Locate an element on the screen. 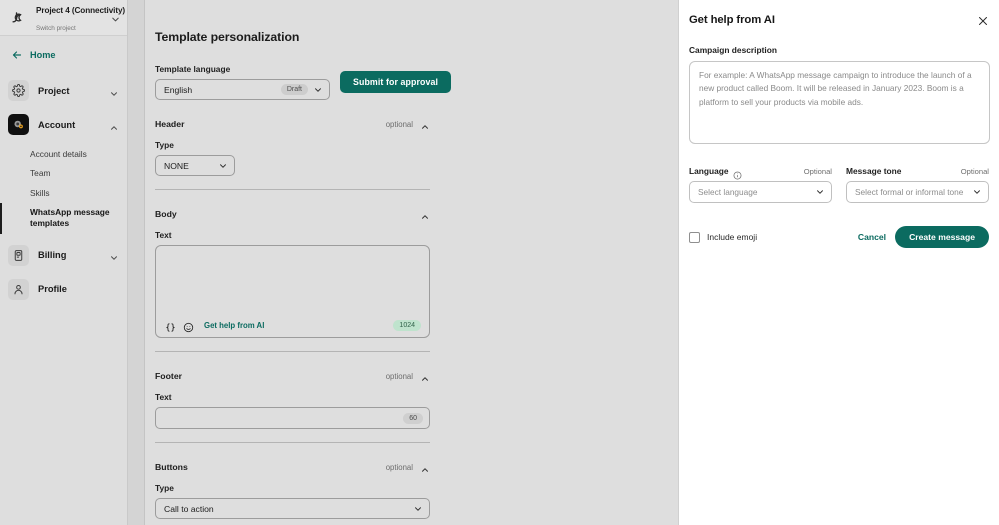  header-optional-label: optional is located at coordinates (399, 124).